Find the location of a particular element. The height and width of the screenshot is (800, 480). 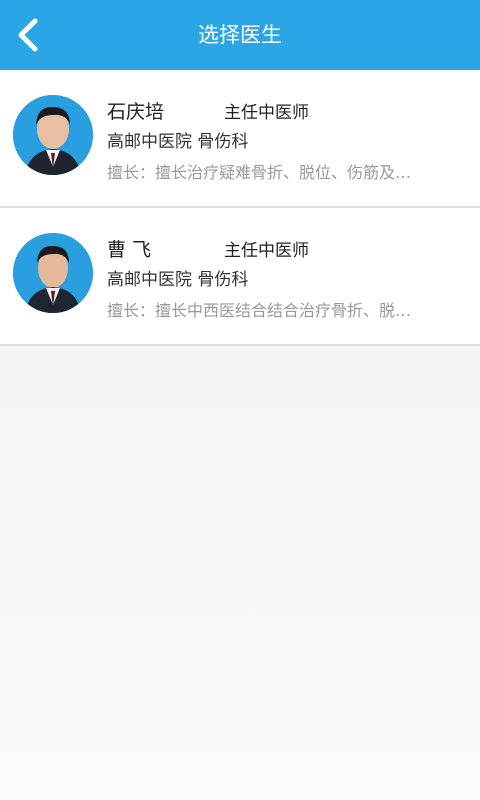

page-title: 选择医生 is located at coordinates (240, 35).